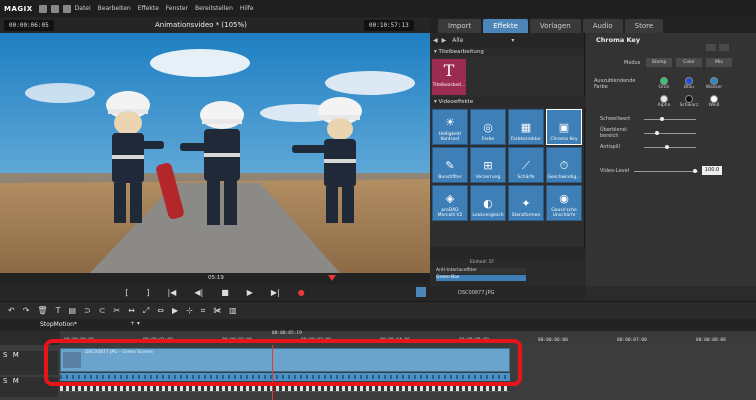  Describe the element at coordinates (714, 101) in the screenshot. I see `color-swatch: Weiß` at that location.